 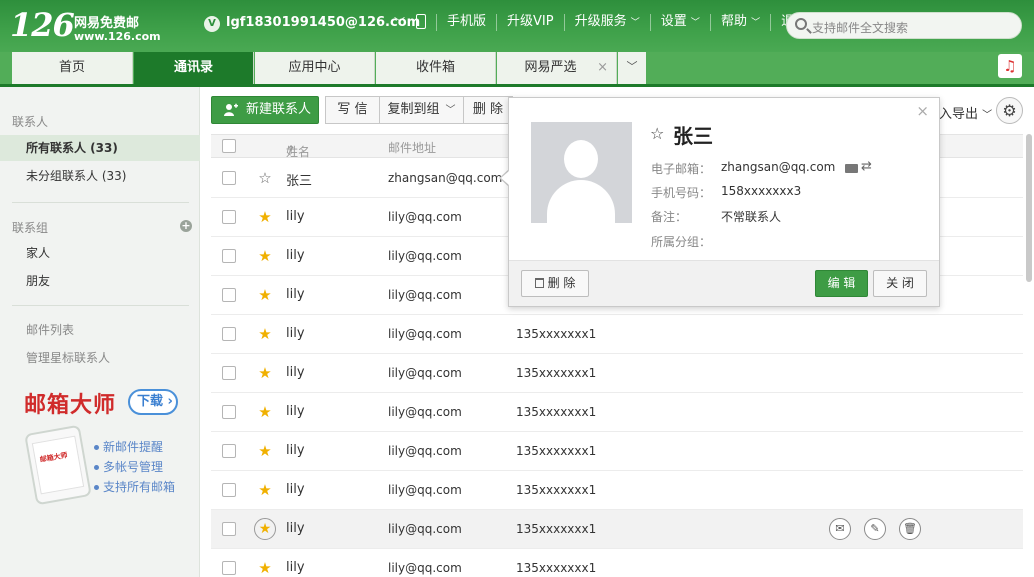 What do you see at coordinates (436, 68) in the screenshot?
I see `tab-inbox: 收件箱` at bounding box center [436, 68].